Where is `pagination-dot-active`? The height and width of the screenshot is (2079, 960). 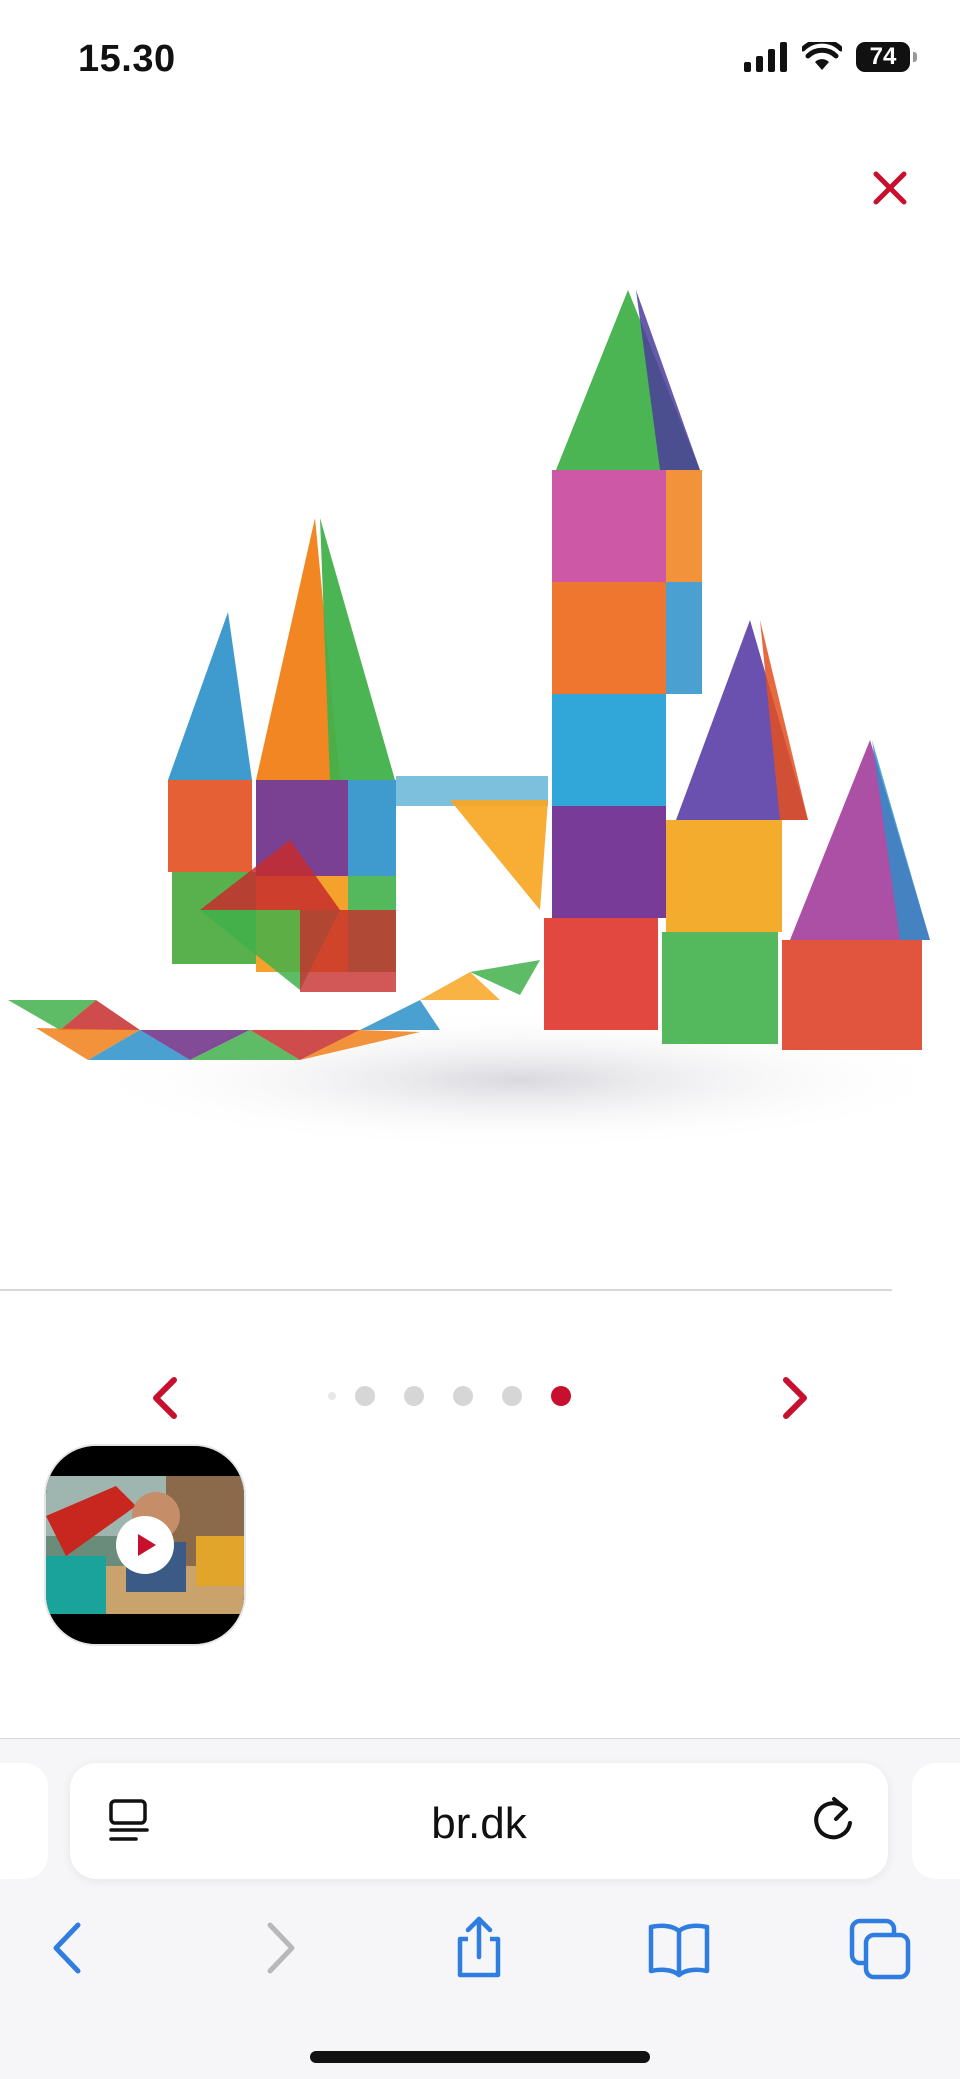
pagination-dot-active is located at coordinates (561, 1396).